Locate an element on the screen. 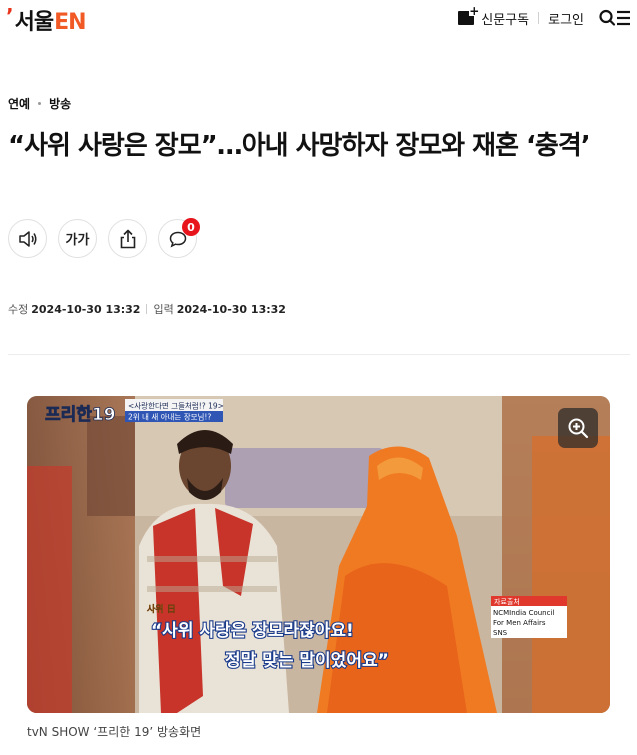 The height and width of the screenshot is (755, 637). speaker-icon is located at coordinates (27, 238).